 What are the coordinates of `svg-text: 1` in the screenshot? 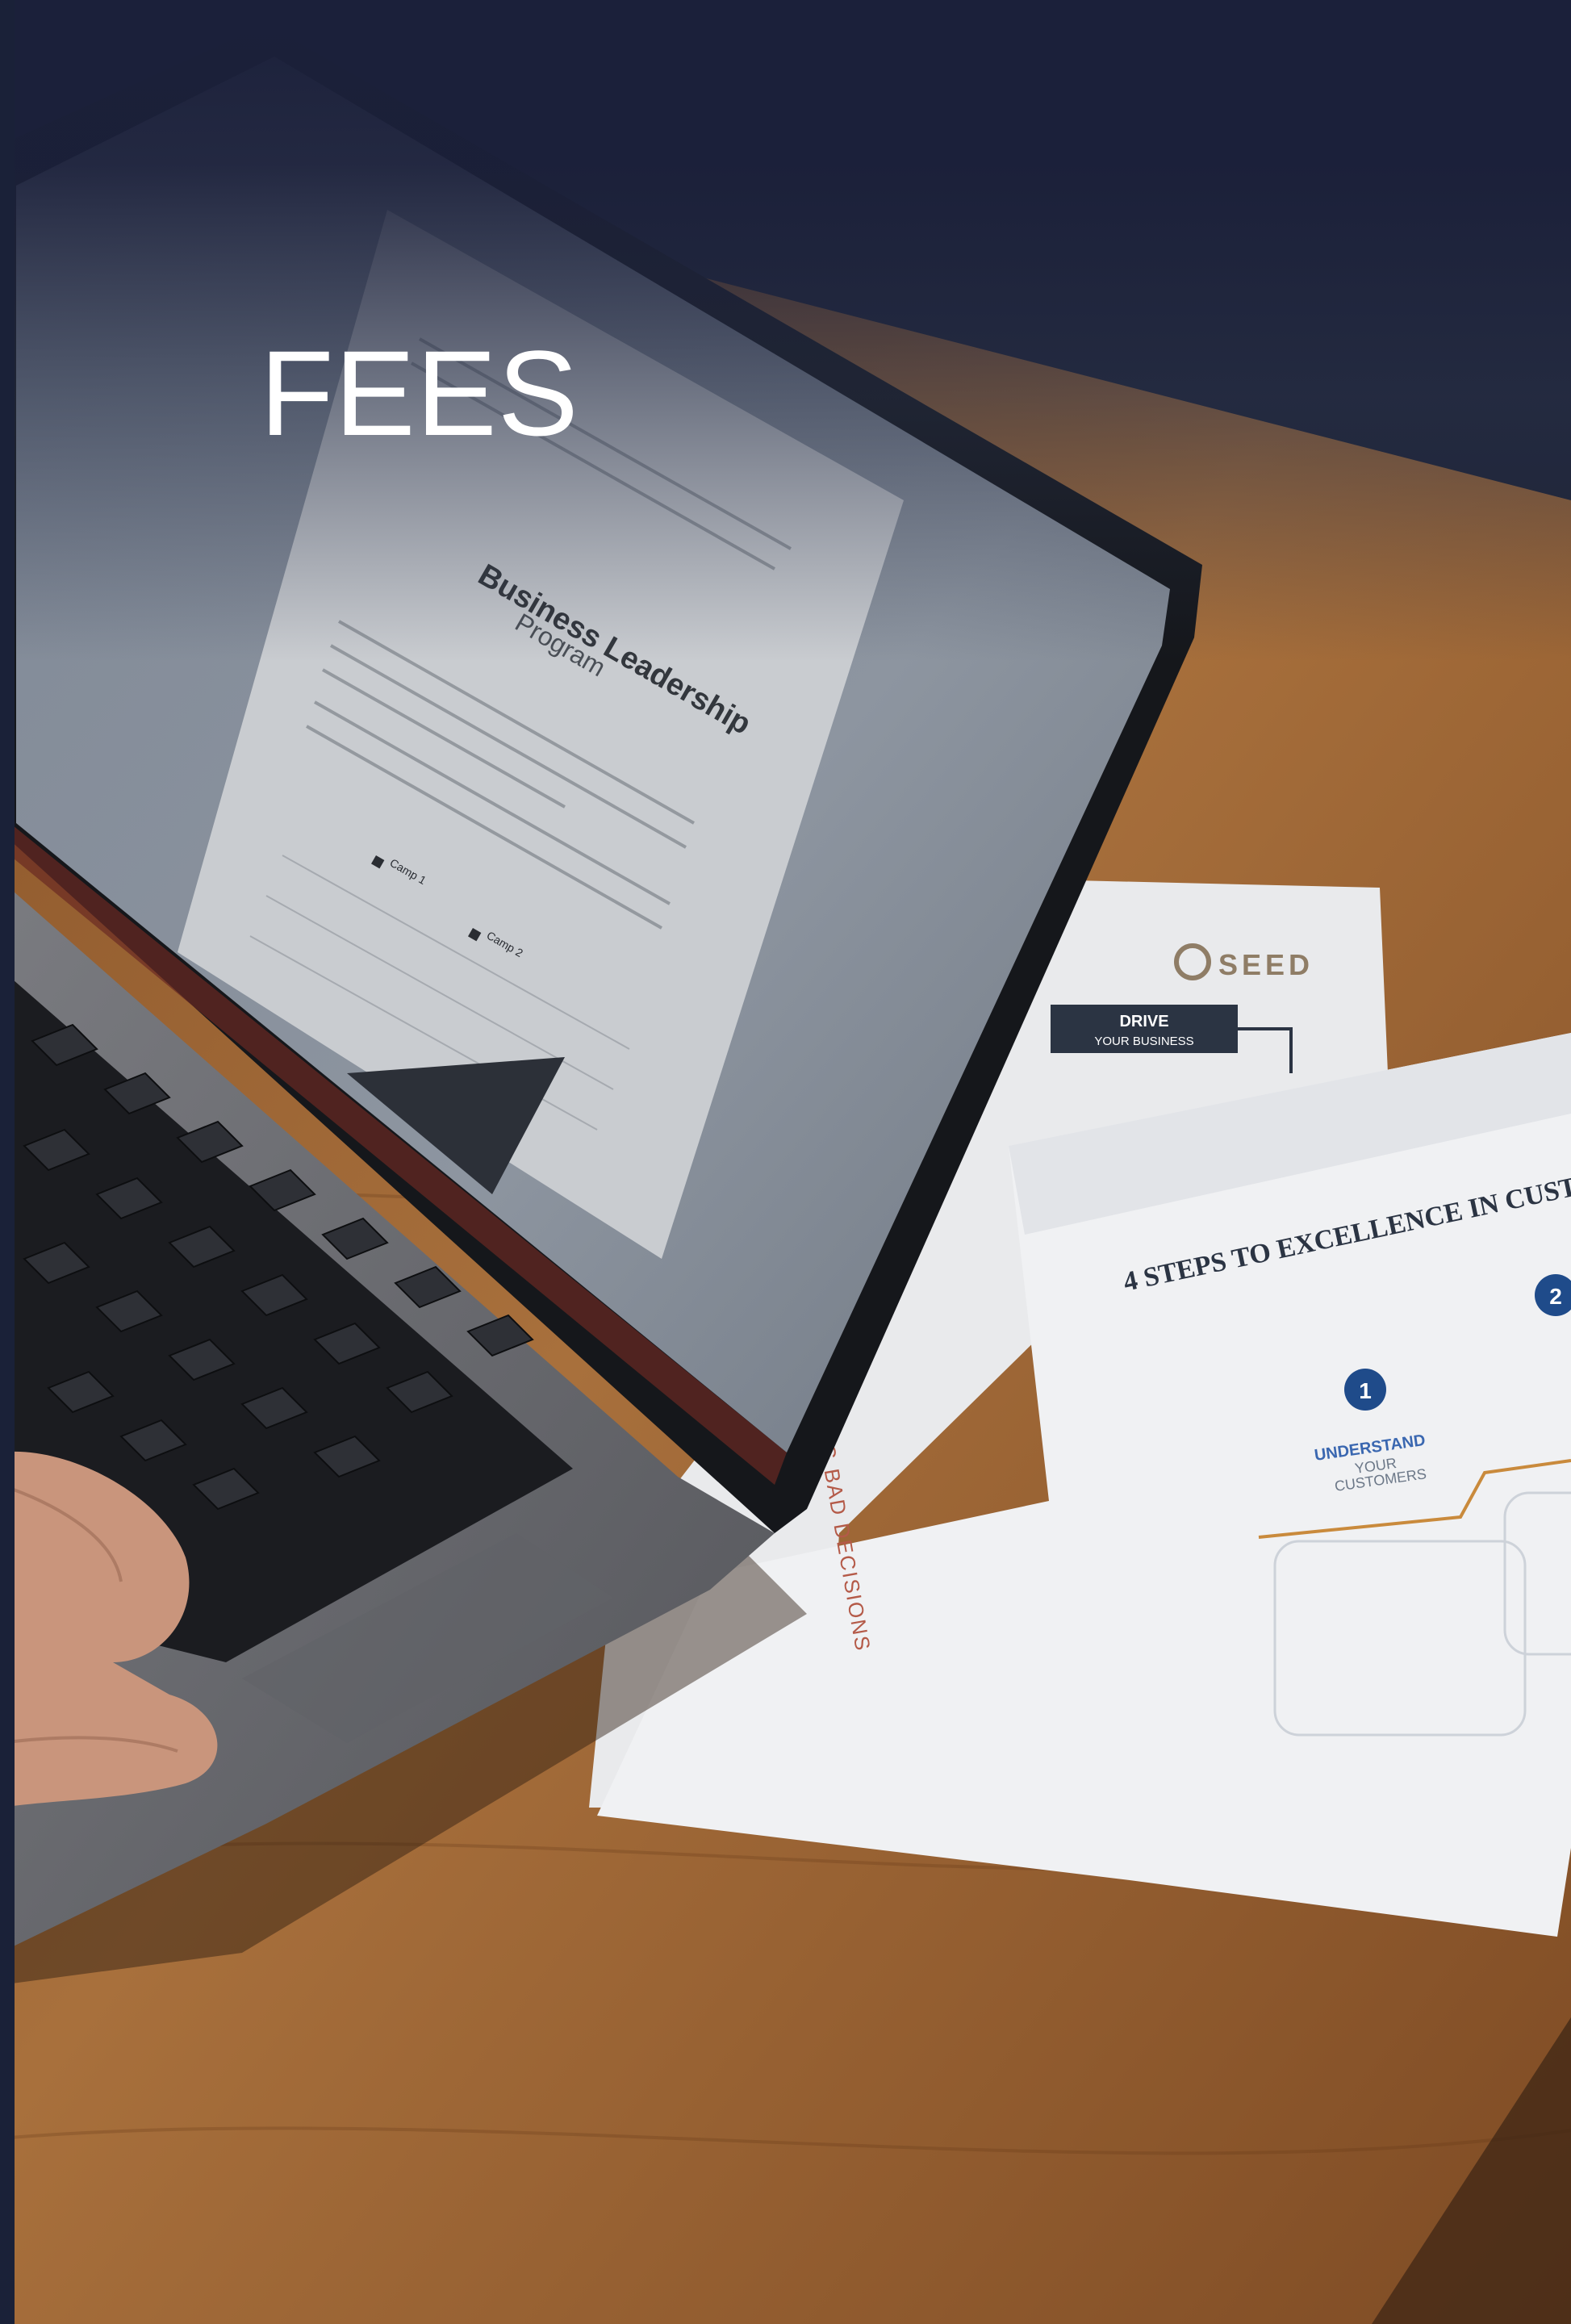 It's located at (1366, 1390).